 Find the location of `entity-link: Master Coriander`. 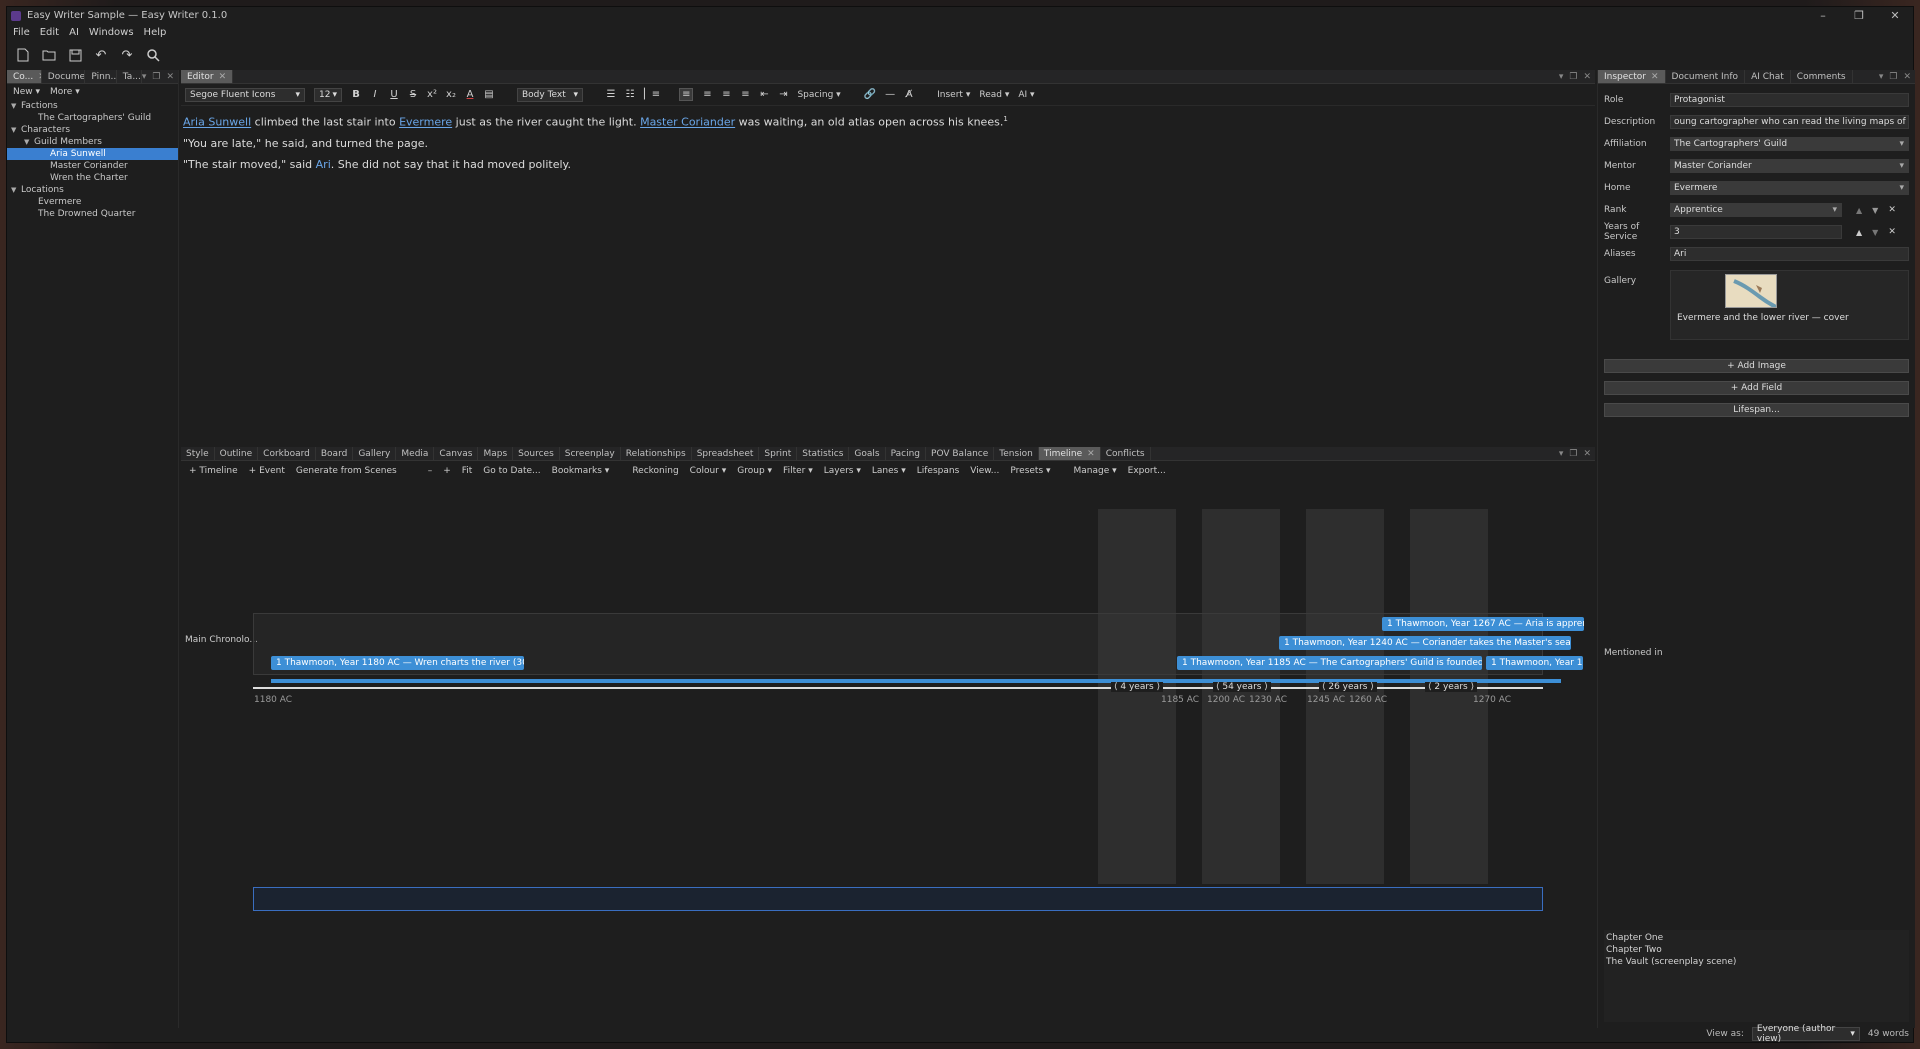

entity-link: Master Coriander is located at coordinates (687, 122).